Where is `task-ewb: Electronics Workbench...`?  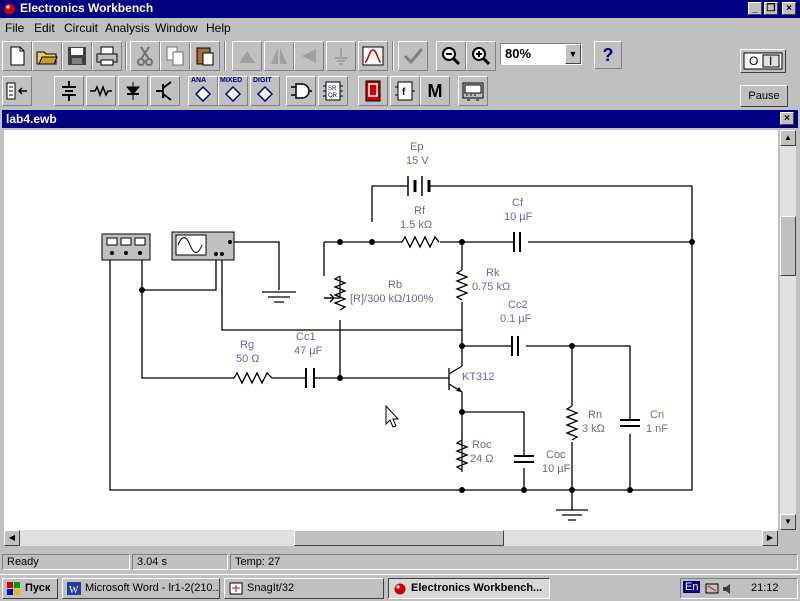 task-ewb: Electronics Workbench... is located at coordinates (469, 588).